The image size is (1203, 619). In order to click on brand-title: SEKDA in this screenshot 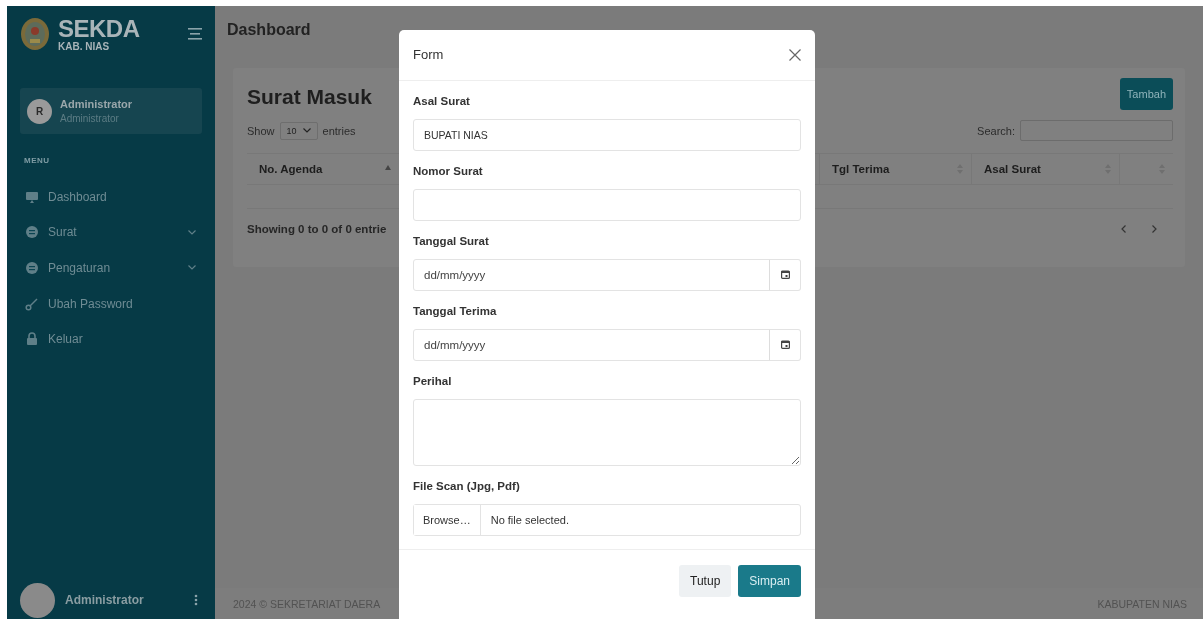, I will do `click(99, 28)`.